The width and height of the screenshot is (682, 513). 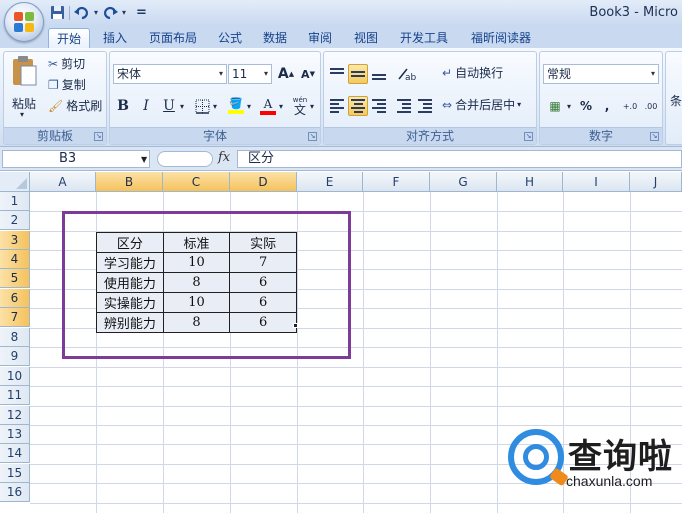 I want to click on number-launcher-icon: ↘, so click(x=654, y=136).